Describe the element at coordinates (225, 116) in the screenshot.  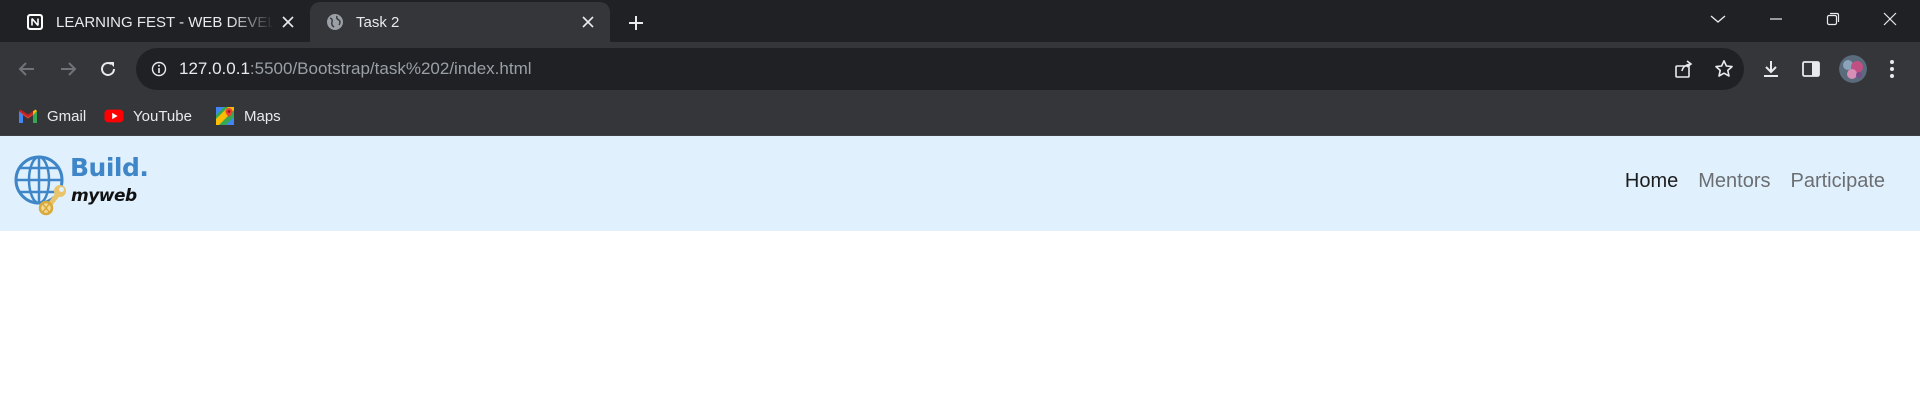
I see `maps-icon` at that location.